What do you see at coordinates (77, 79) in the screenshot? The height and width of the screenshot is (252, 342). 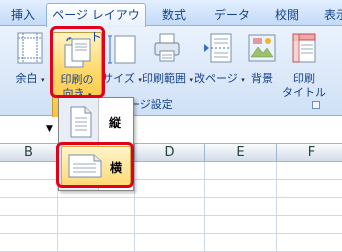 I see `orientation-label-line1: 印刷の` at bounding box center [77, 79].